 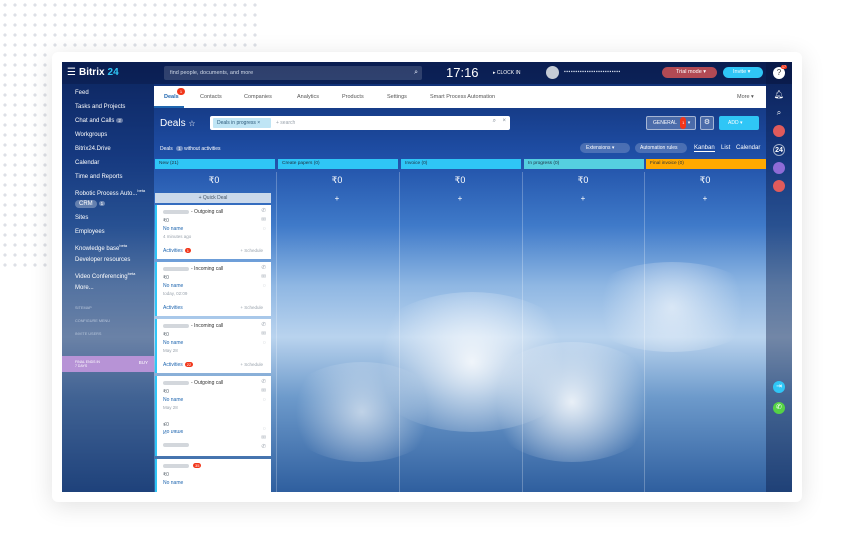 I want to click on extensions-button: Extensions ▾, so click(x=605, y=148).